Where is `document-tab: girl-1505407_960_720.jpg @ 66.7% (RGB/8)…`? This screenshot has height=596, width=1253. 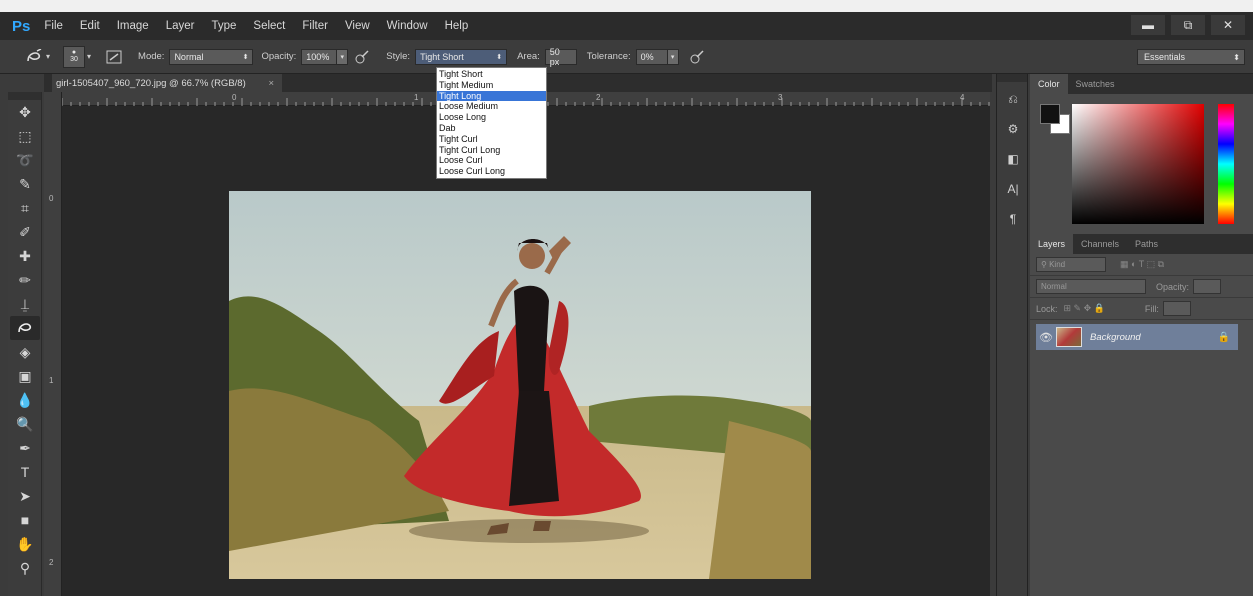 document-tab: girl-1505407_960_720.jpg @ 66.7% (RGB/8)… is located at coordinates (167, 83).